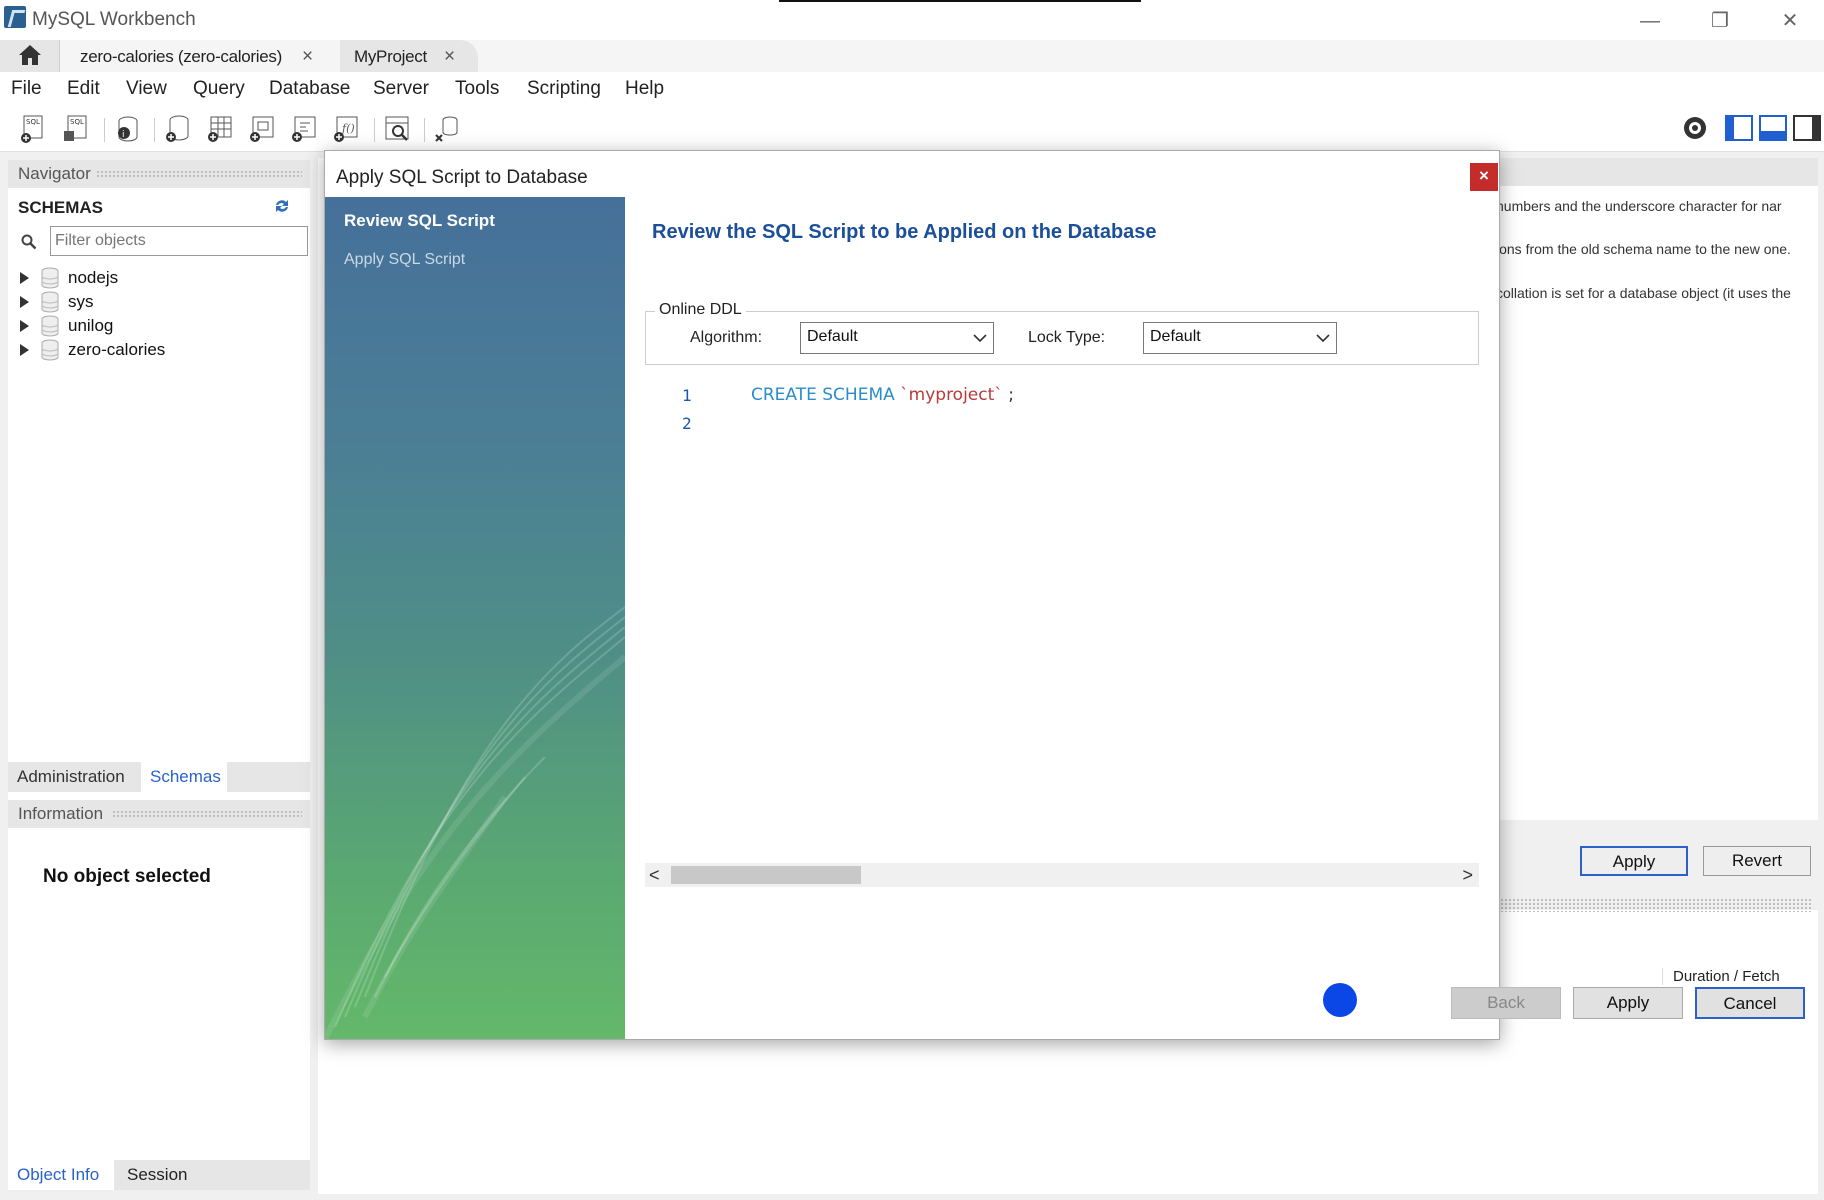 The height and width of the screenshot is (1200, 1824). What do you see at coordinates (1773, 128) in the screenshot?
I see `toggle-output-panel-icon` at bounding box center [1773, 128].